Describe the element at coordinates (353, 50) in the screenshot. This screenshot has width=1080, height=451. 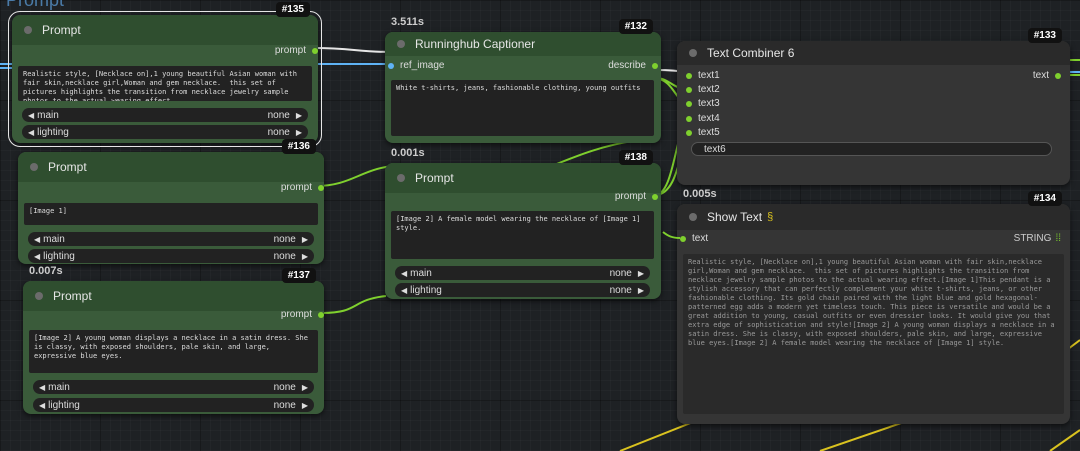
I see `wire-white` at that location.